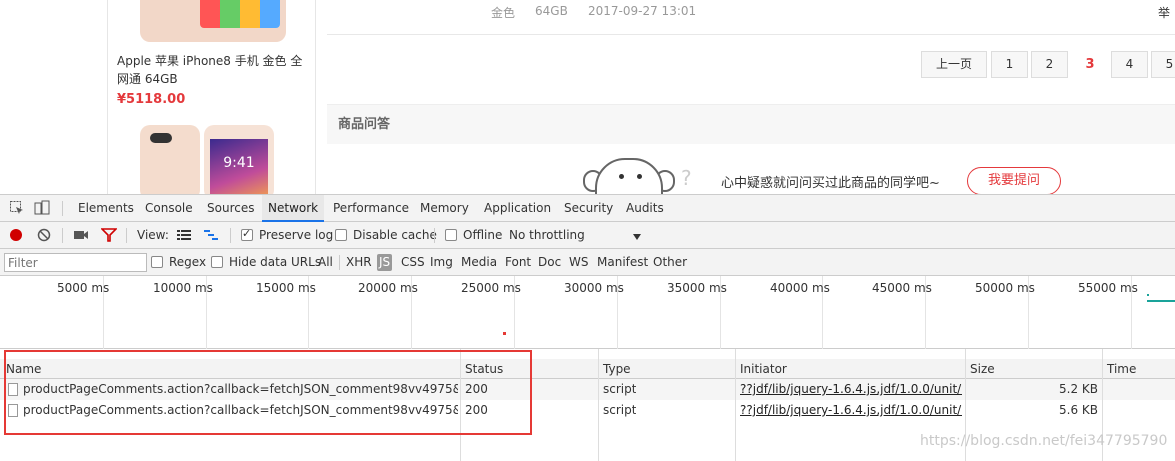  Describe the element at coordinates (697, 288) in the screenshot. I see `tick-label: 35000 ms` at that location.